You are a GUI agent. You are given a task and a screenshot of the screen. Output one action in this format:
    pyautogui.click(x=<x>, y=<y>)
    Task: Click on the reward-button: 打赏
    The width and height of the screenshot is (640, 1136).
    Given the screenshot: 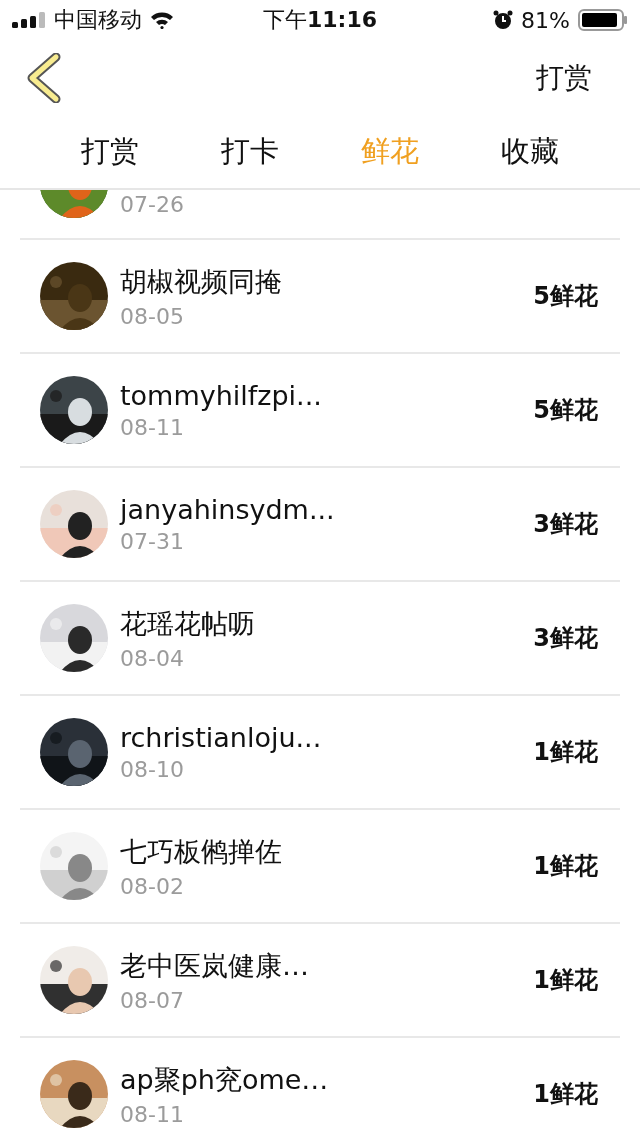 What is the action you would take?
    pyautogui.click(x=564, y=78)
    